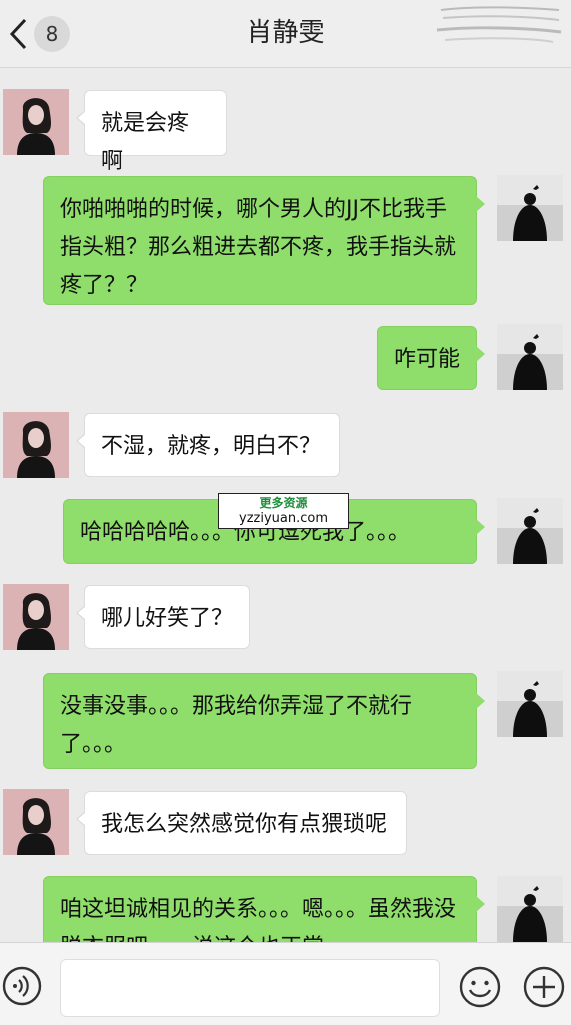 The image size is (571, 1025). What do you see at coordinates (151, 132) in the screenshot?
I see `message-bubble: 就是会疼啊` at bounding box center [151, 132].